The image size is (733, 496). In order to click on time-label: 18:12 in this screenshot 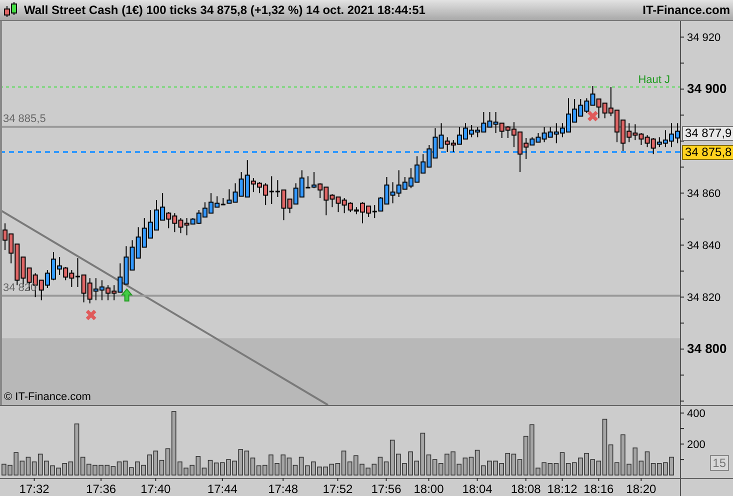, I will do `click(562, 489)`.